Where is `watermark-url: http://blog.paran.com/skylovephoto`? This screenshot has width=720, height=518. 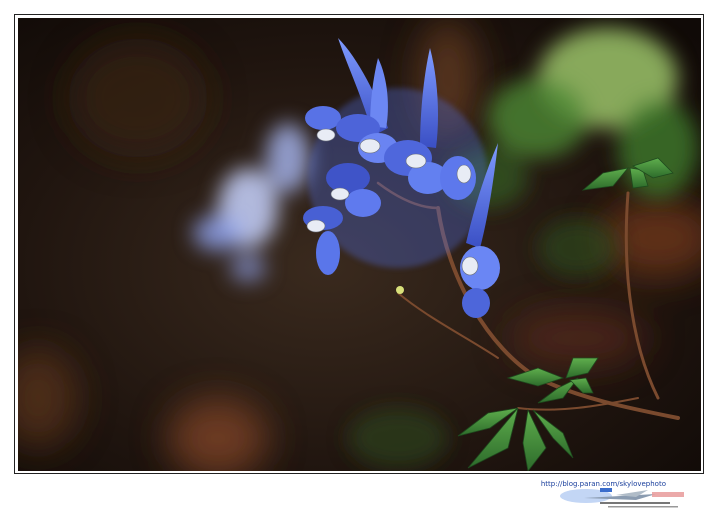
watermark-url: http://blog.paran.com/skylovephoto is located at coordinates (603, 484).